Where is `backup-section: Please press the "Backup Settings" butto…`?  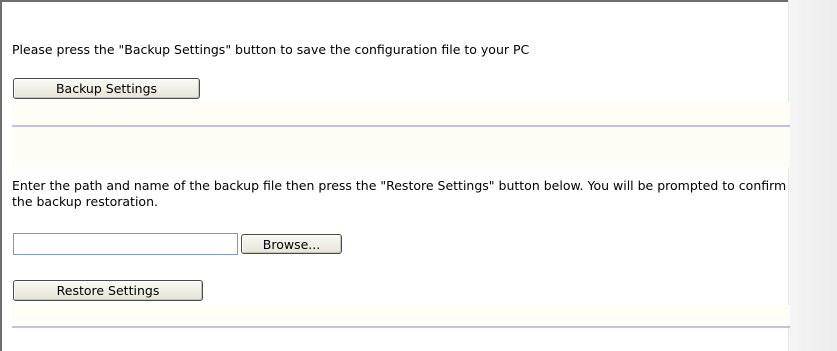
backup-section: Please press the "Backup Settings" butto… is located at coordinates (401, 51).